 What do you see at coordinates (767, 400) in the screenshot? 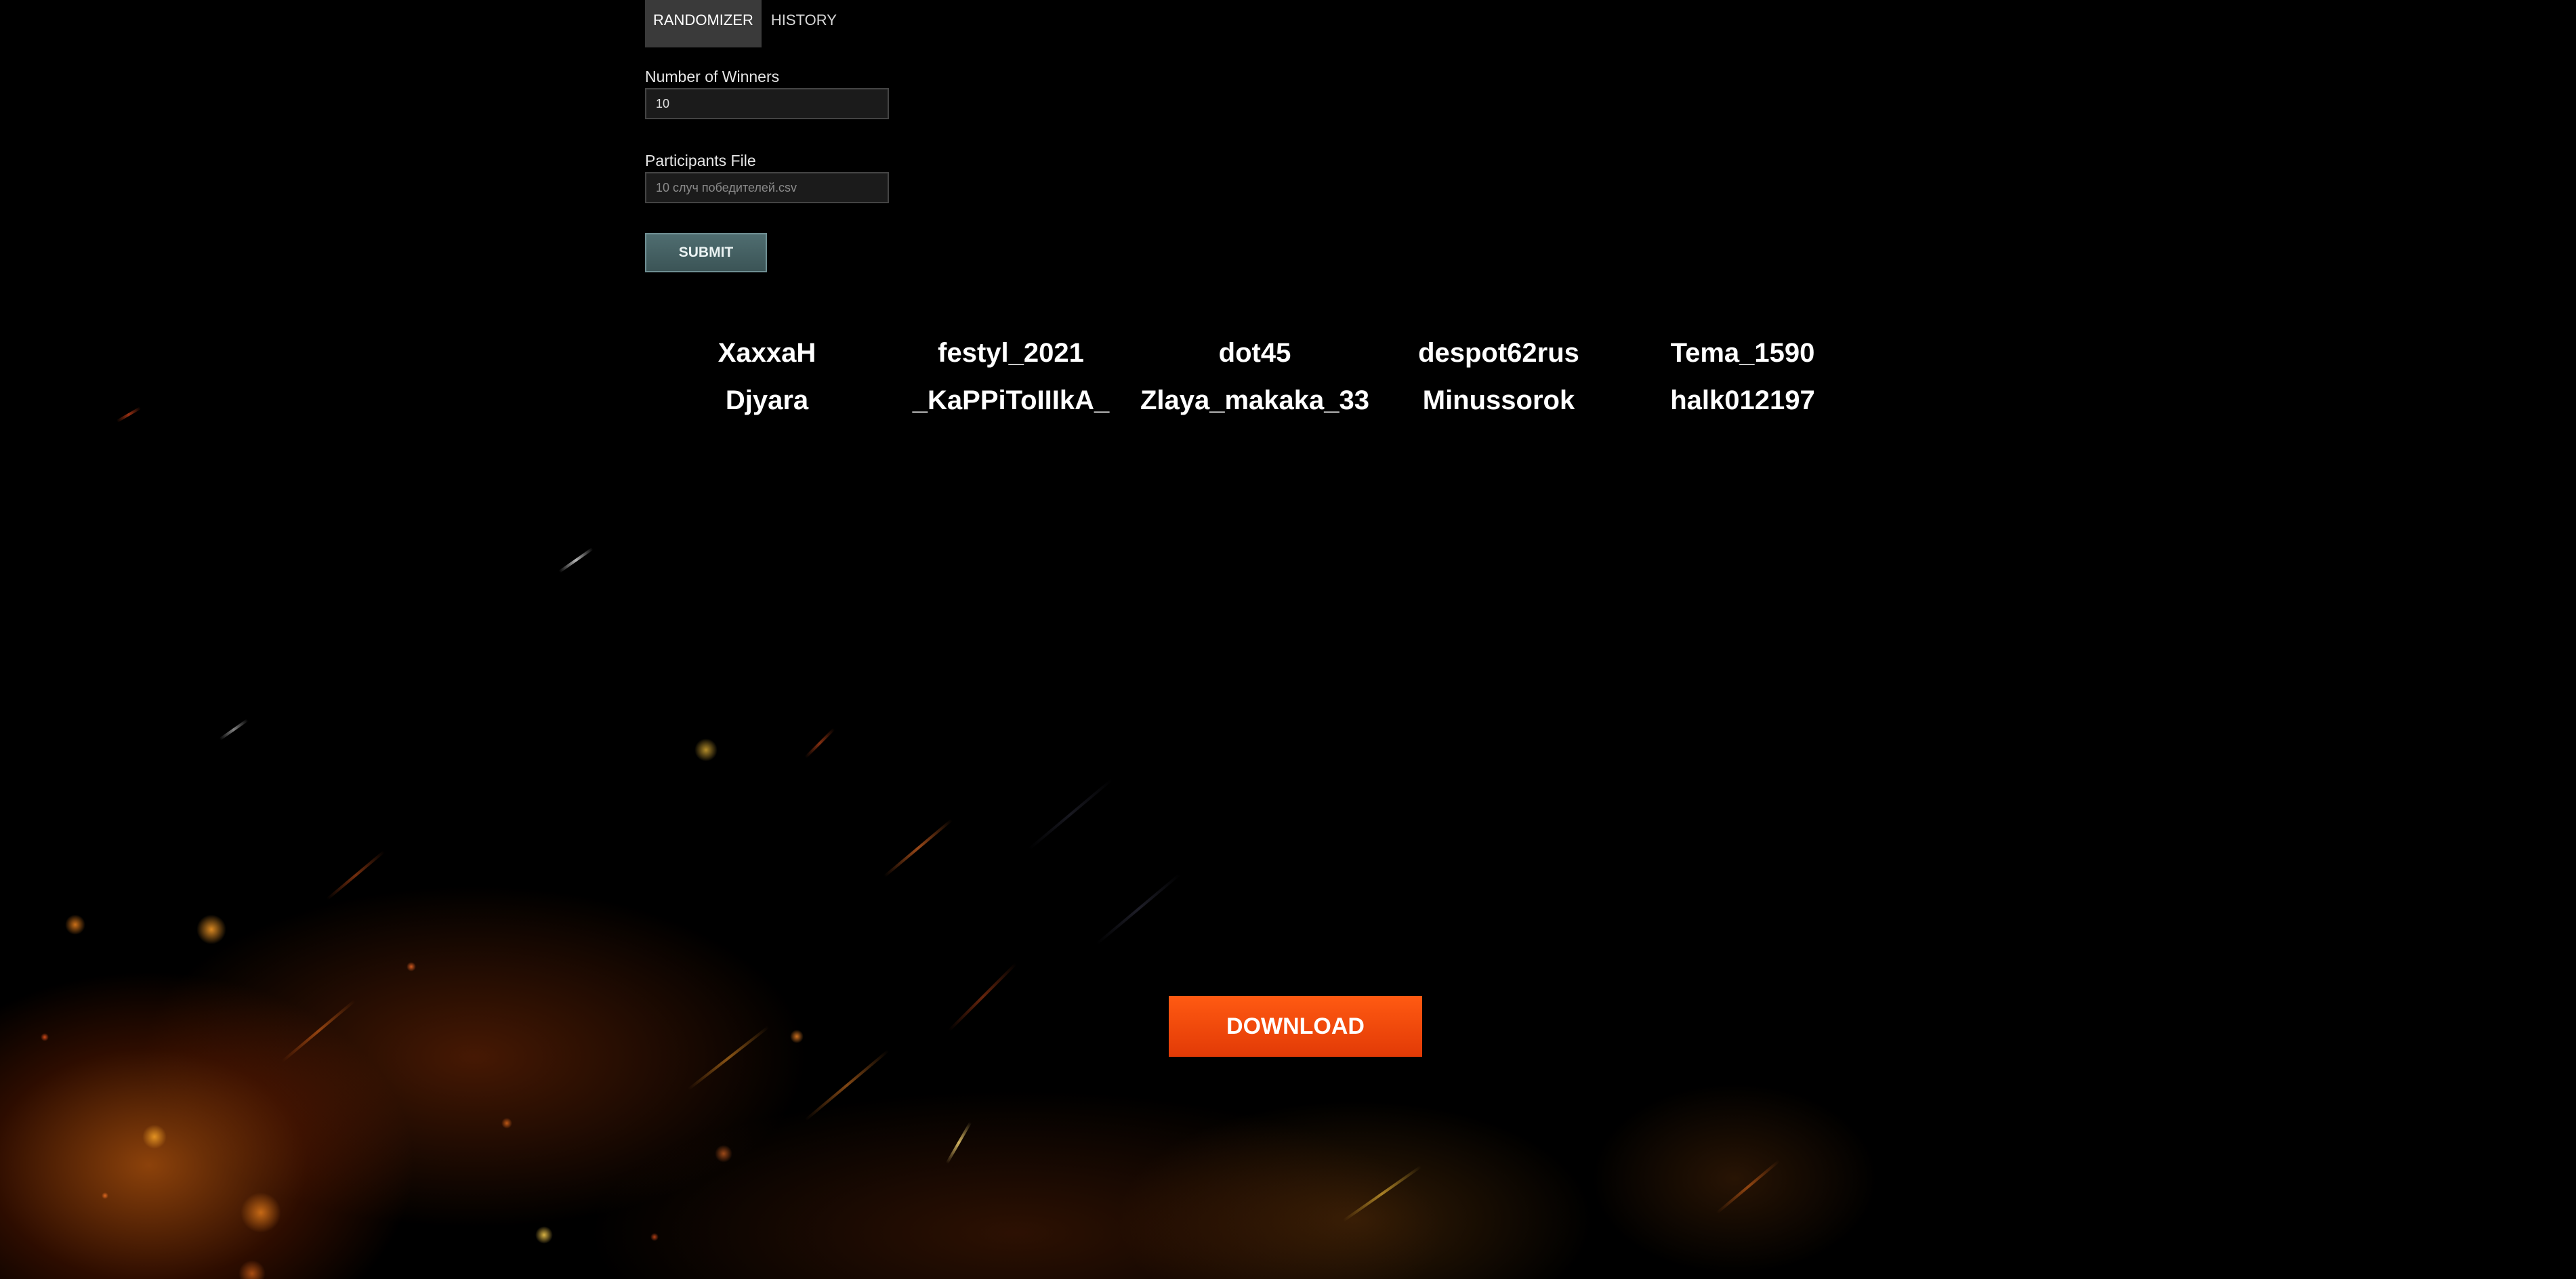
I see `winner-name: Djyara` at bounding box center [767, 400].